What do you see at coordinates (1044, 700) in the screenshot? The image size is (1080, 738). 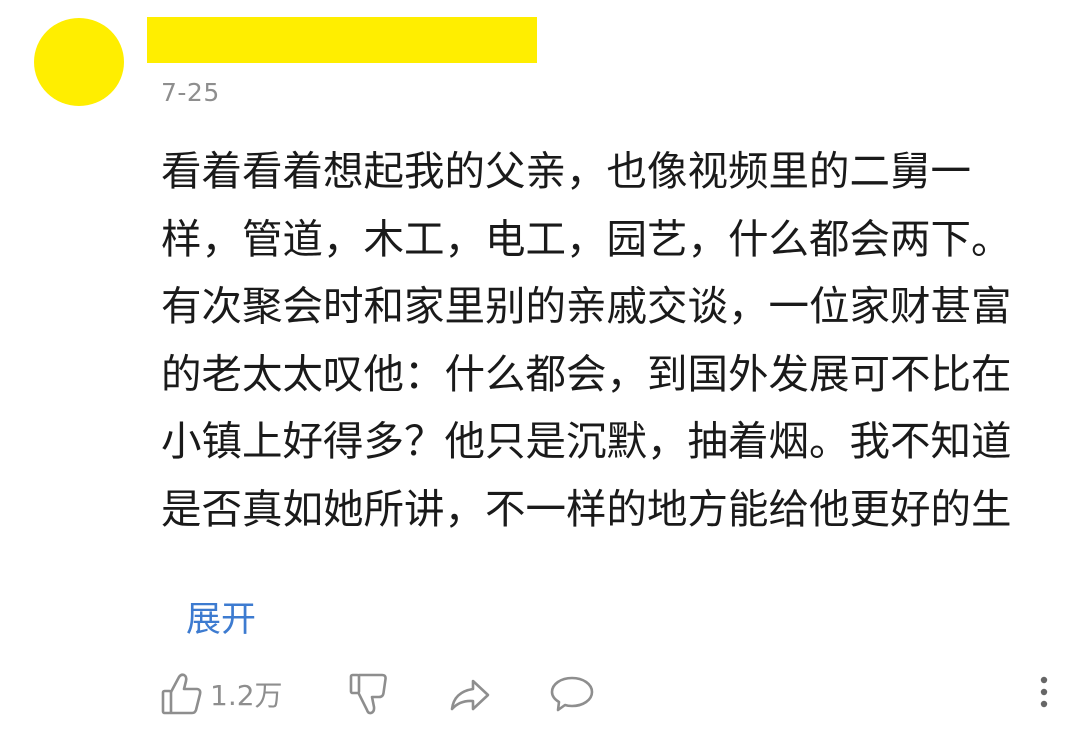 I see `vertical-dots-icon` at bounding box center [1044, 700].